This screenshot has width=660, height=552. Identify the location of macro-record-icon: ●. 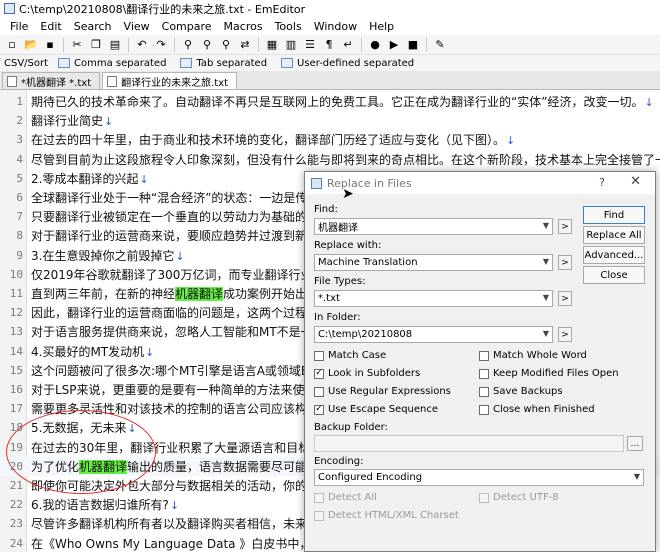
(375, 45).